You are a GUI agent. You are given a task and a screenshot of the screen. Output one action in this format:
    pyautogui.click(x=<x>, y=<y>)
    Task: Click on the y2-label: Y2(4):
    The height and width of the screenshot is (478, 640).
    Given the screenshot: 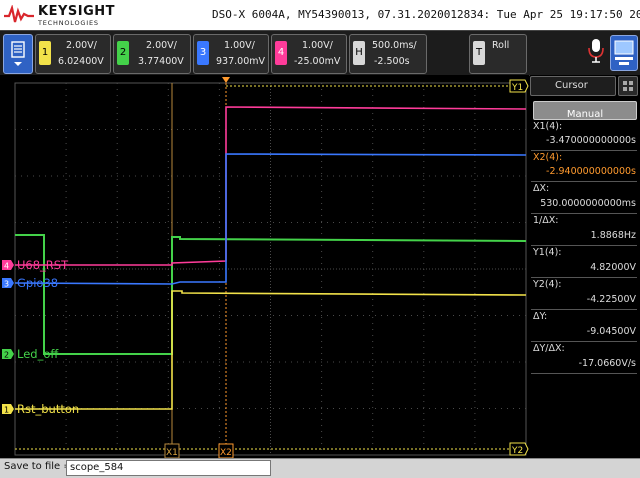 What is the action you would take?
    pyautogui.click(x=547, y=284)
    